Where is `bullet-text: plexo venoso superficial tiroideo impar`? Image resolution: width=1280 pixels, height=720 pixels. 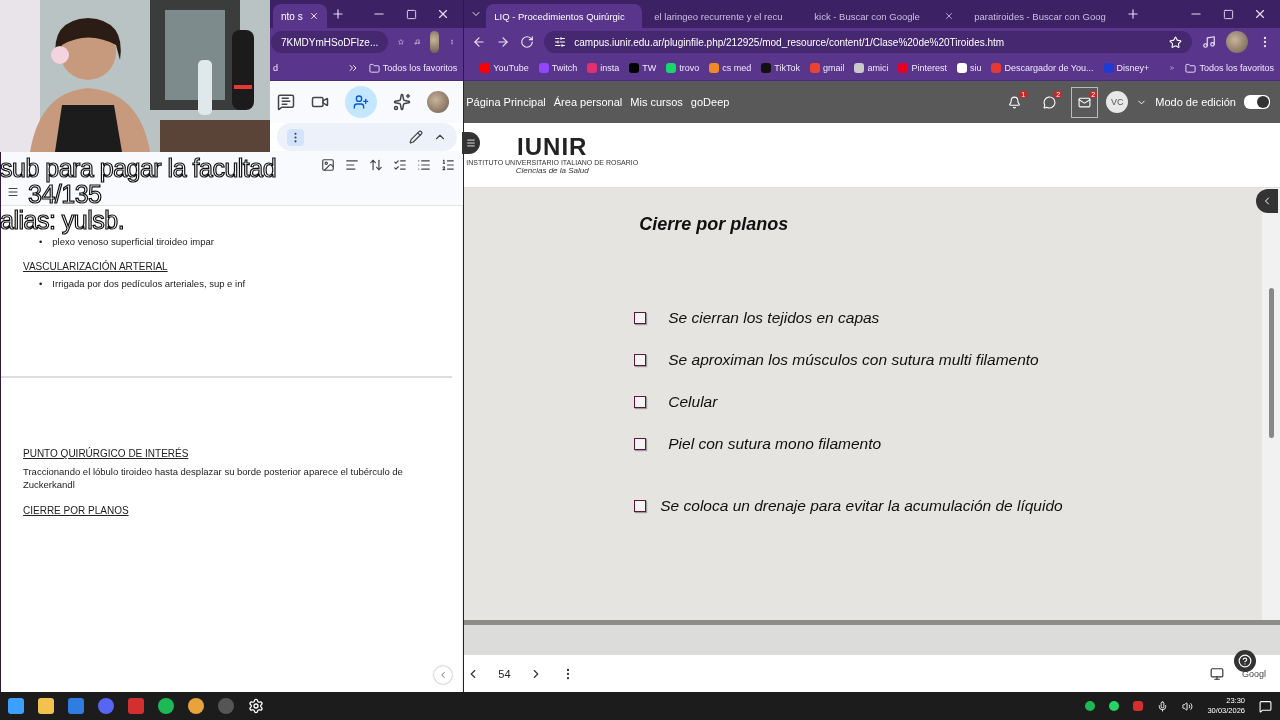 bullet-text: plexo venoso superficial tiroideo impar is located at coordinates (133, 241).